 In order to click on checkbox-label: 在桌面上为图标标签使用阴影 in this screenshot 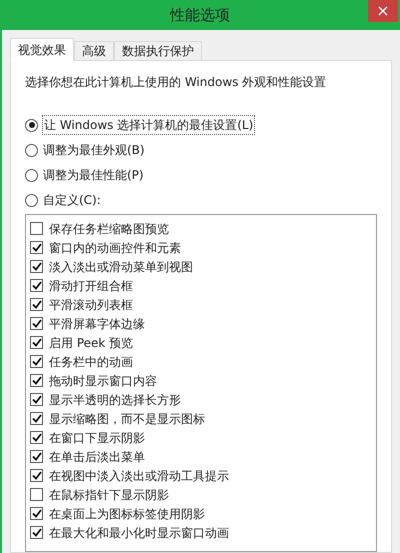, I will do `click(127, 513)`.